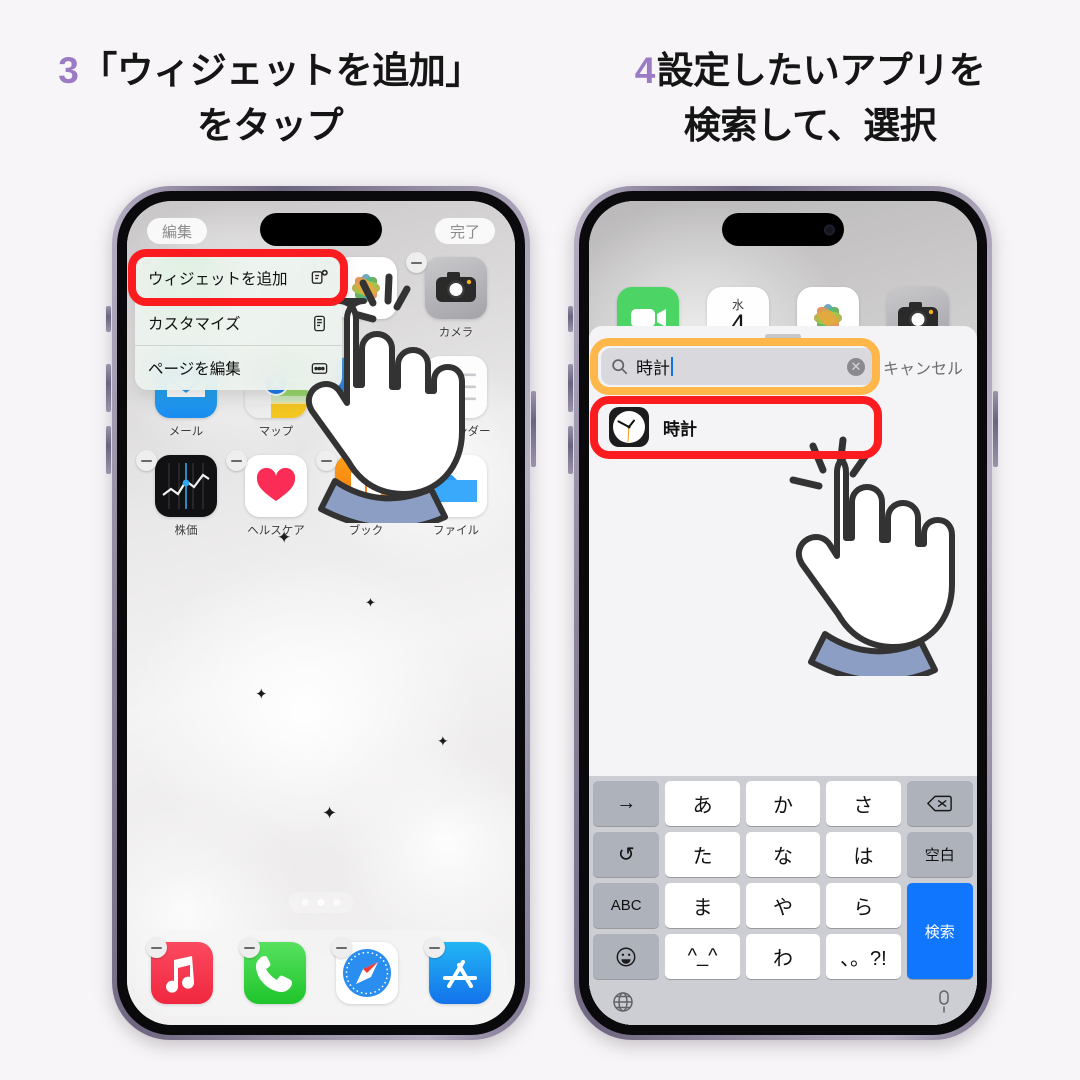 This screenshot has width=1080, height=1080. What do you see at coordinates (783, 854) in the screenshot?
I see `key-na: な` at bounding box center [783, 854].